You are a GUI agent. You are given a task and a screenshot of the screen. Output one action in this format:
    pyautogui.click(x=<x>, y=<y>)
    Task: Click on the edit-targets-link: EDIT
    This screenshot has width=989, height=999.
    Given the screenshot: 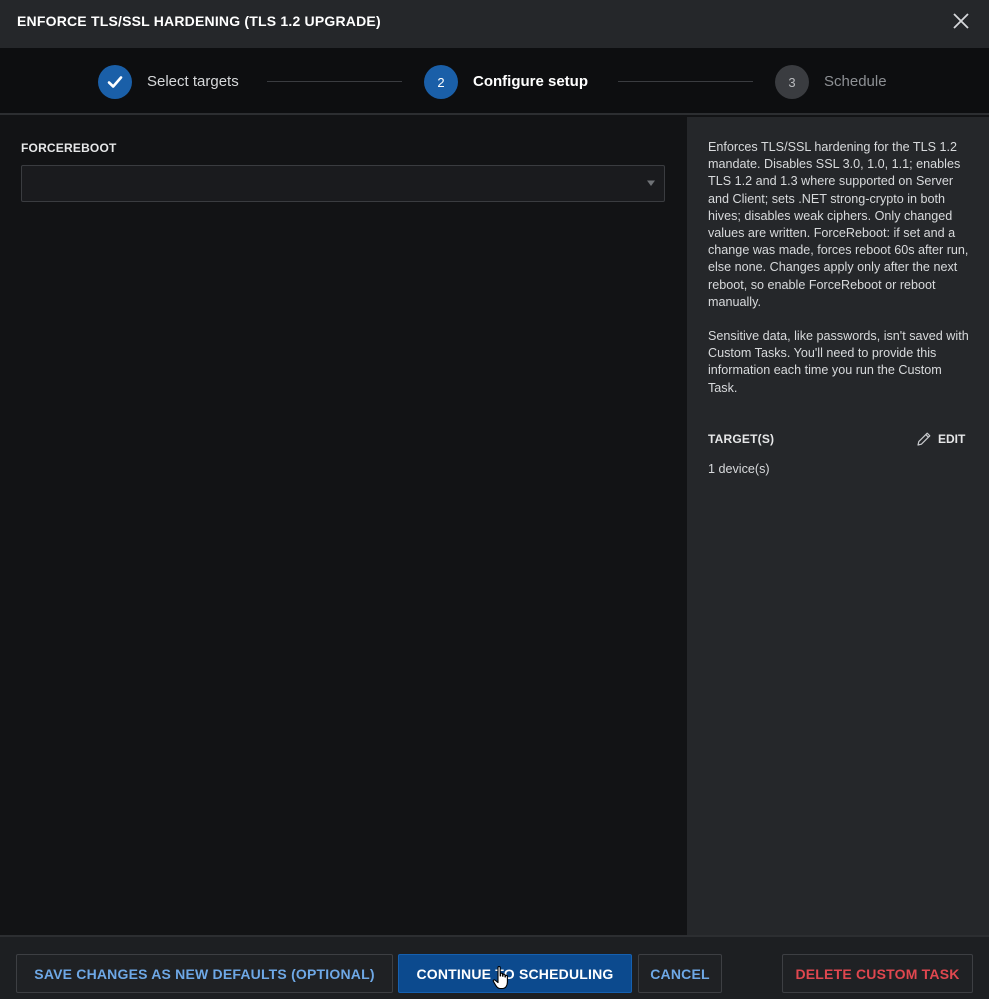 What is the action you would take?
    pyautogui.click(x=940, y=439)
    